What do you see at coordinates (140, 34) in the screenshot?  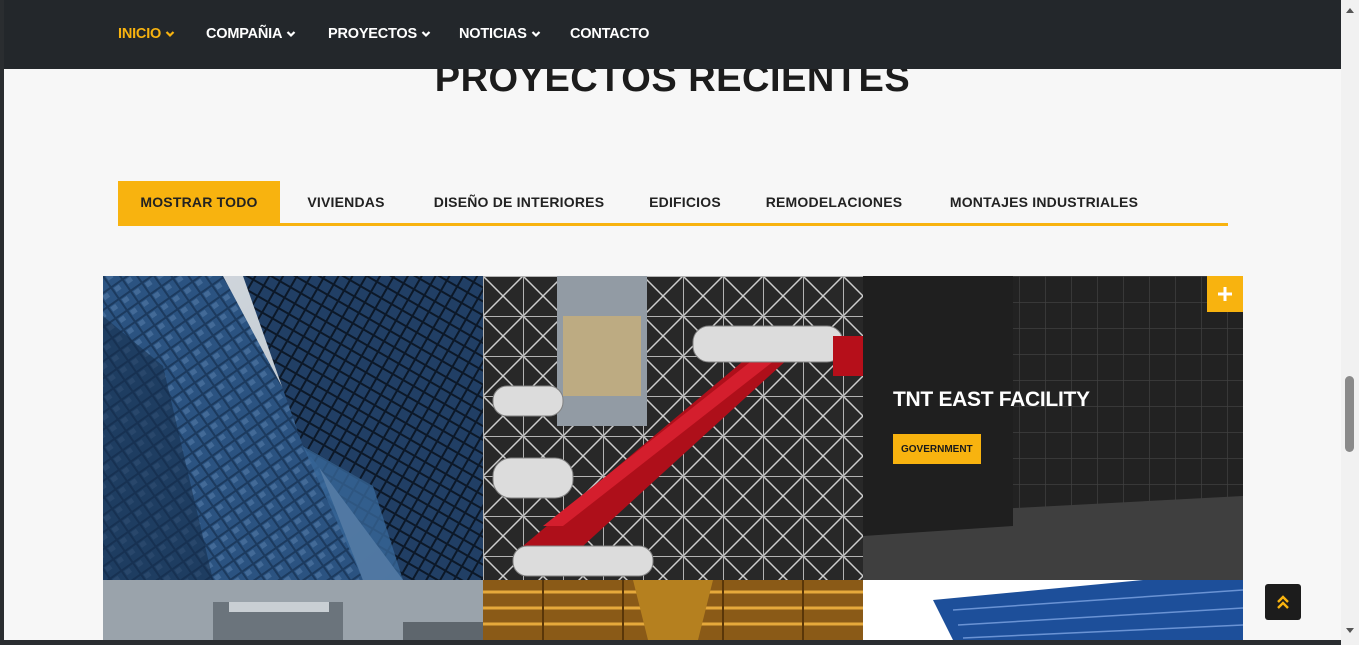 I see `nav-label: INICIO` at bounding box center [140, 34].